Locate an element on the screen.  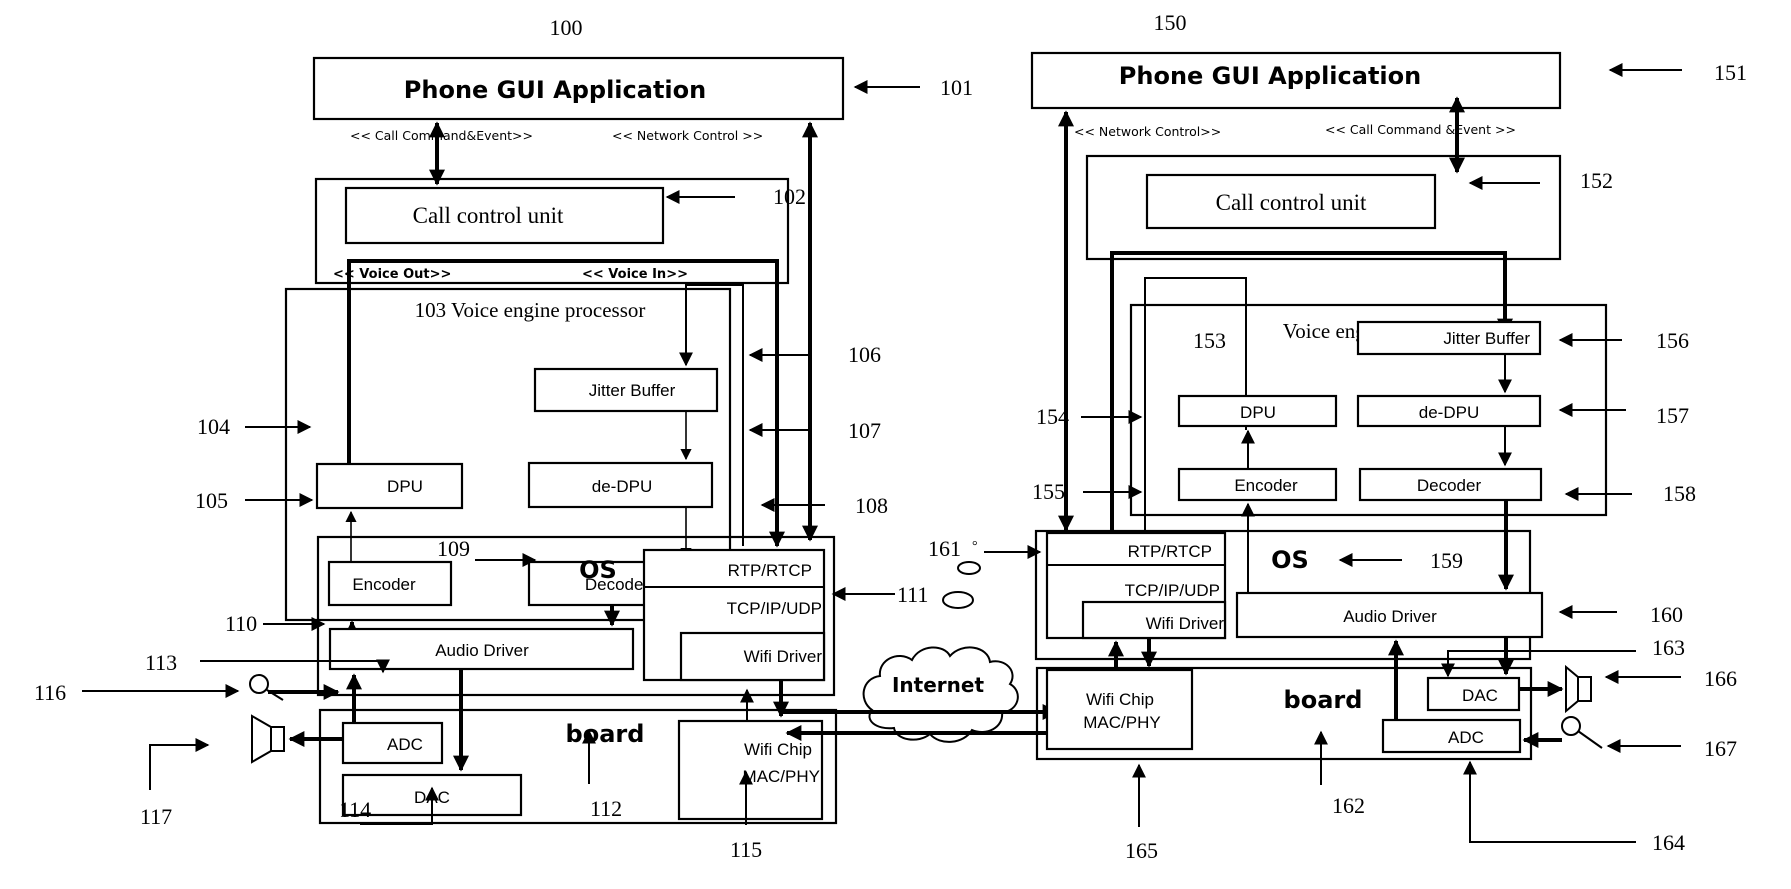
ref-label-108: 108 is located at coordinates (871, 505).